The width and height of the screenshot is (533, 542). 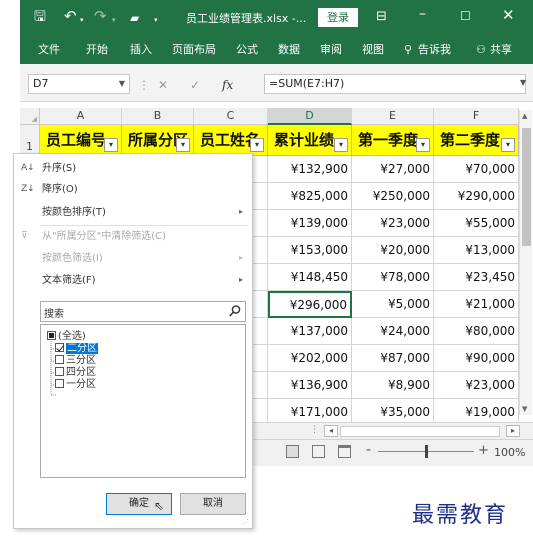 What do you see at coordinates (194, 50) in the screenshot?
I see `tab-page-layout: 页面布局` at bounding box center [194, 50].